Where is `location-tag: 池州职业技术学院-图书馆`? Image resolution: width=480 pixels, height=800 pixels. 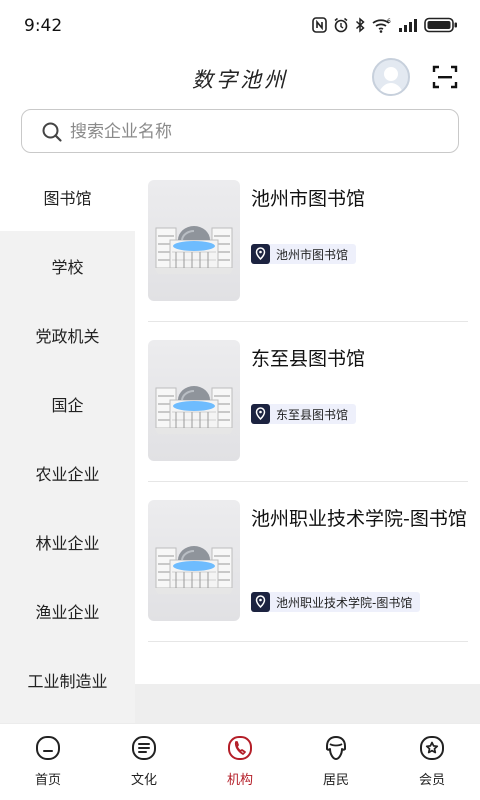
location-tag: 池州职业技术学院-图书馆 is located at coordinates (336, 602).